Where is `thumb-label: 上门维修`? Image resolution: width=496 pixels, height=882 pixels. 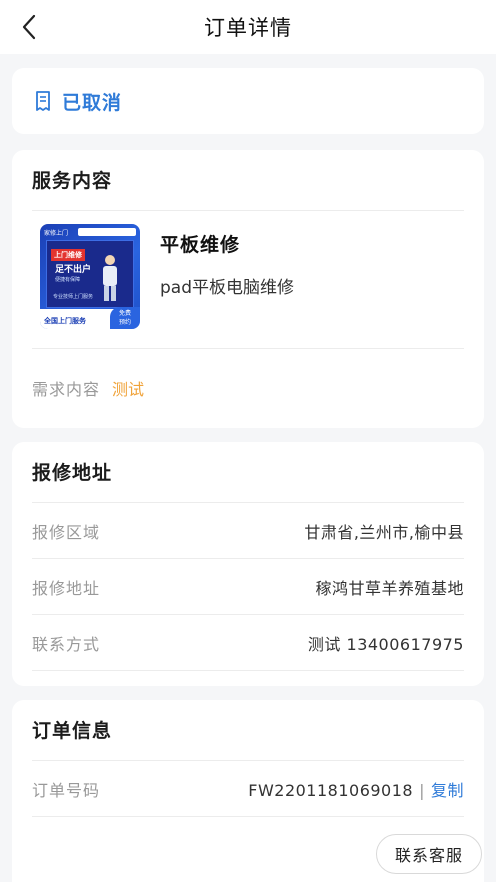 thumb-label: 上门维修 is located at coordinates (68, 255).